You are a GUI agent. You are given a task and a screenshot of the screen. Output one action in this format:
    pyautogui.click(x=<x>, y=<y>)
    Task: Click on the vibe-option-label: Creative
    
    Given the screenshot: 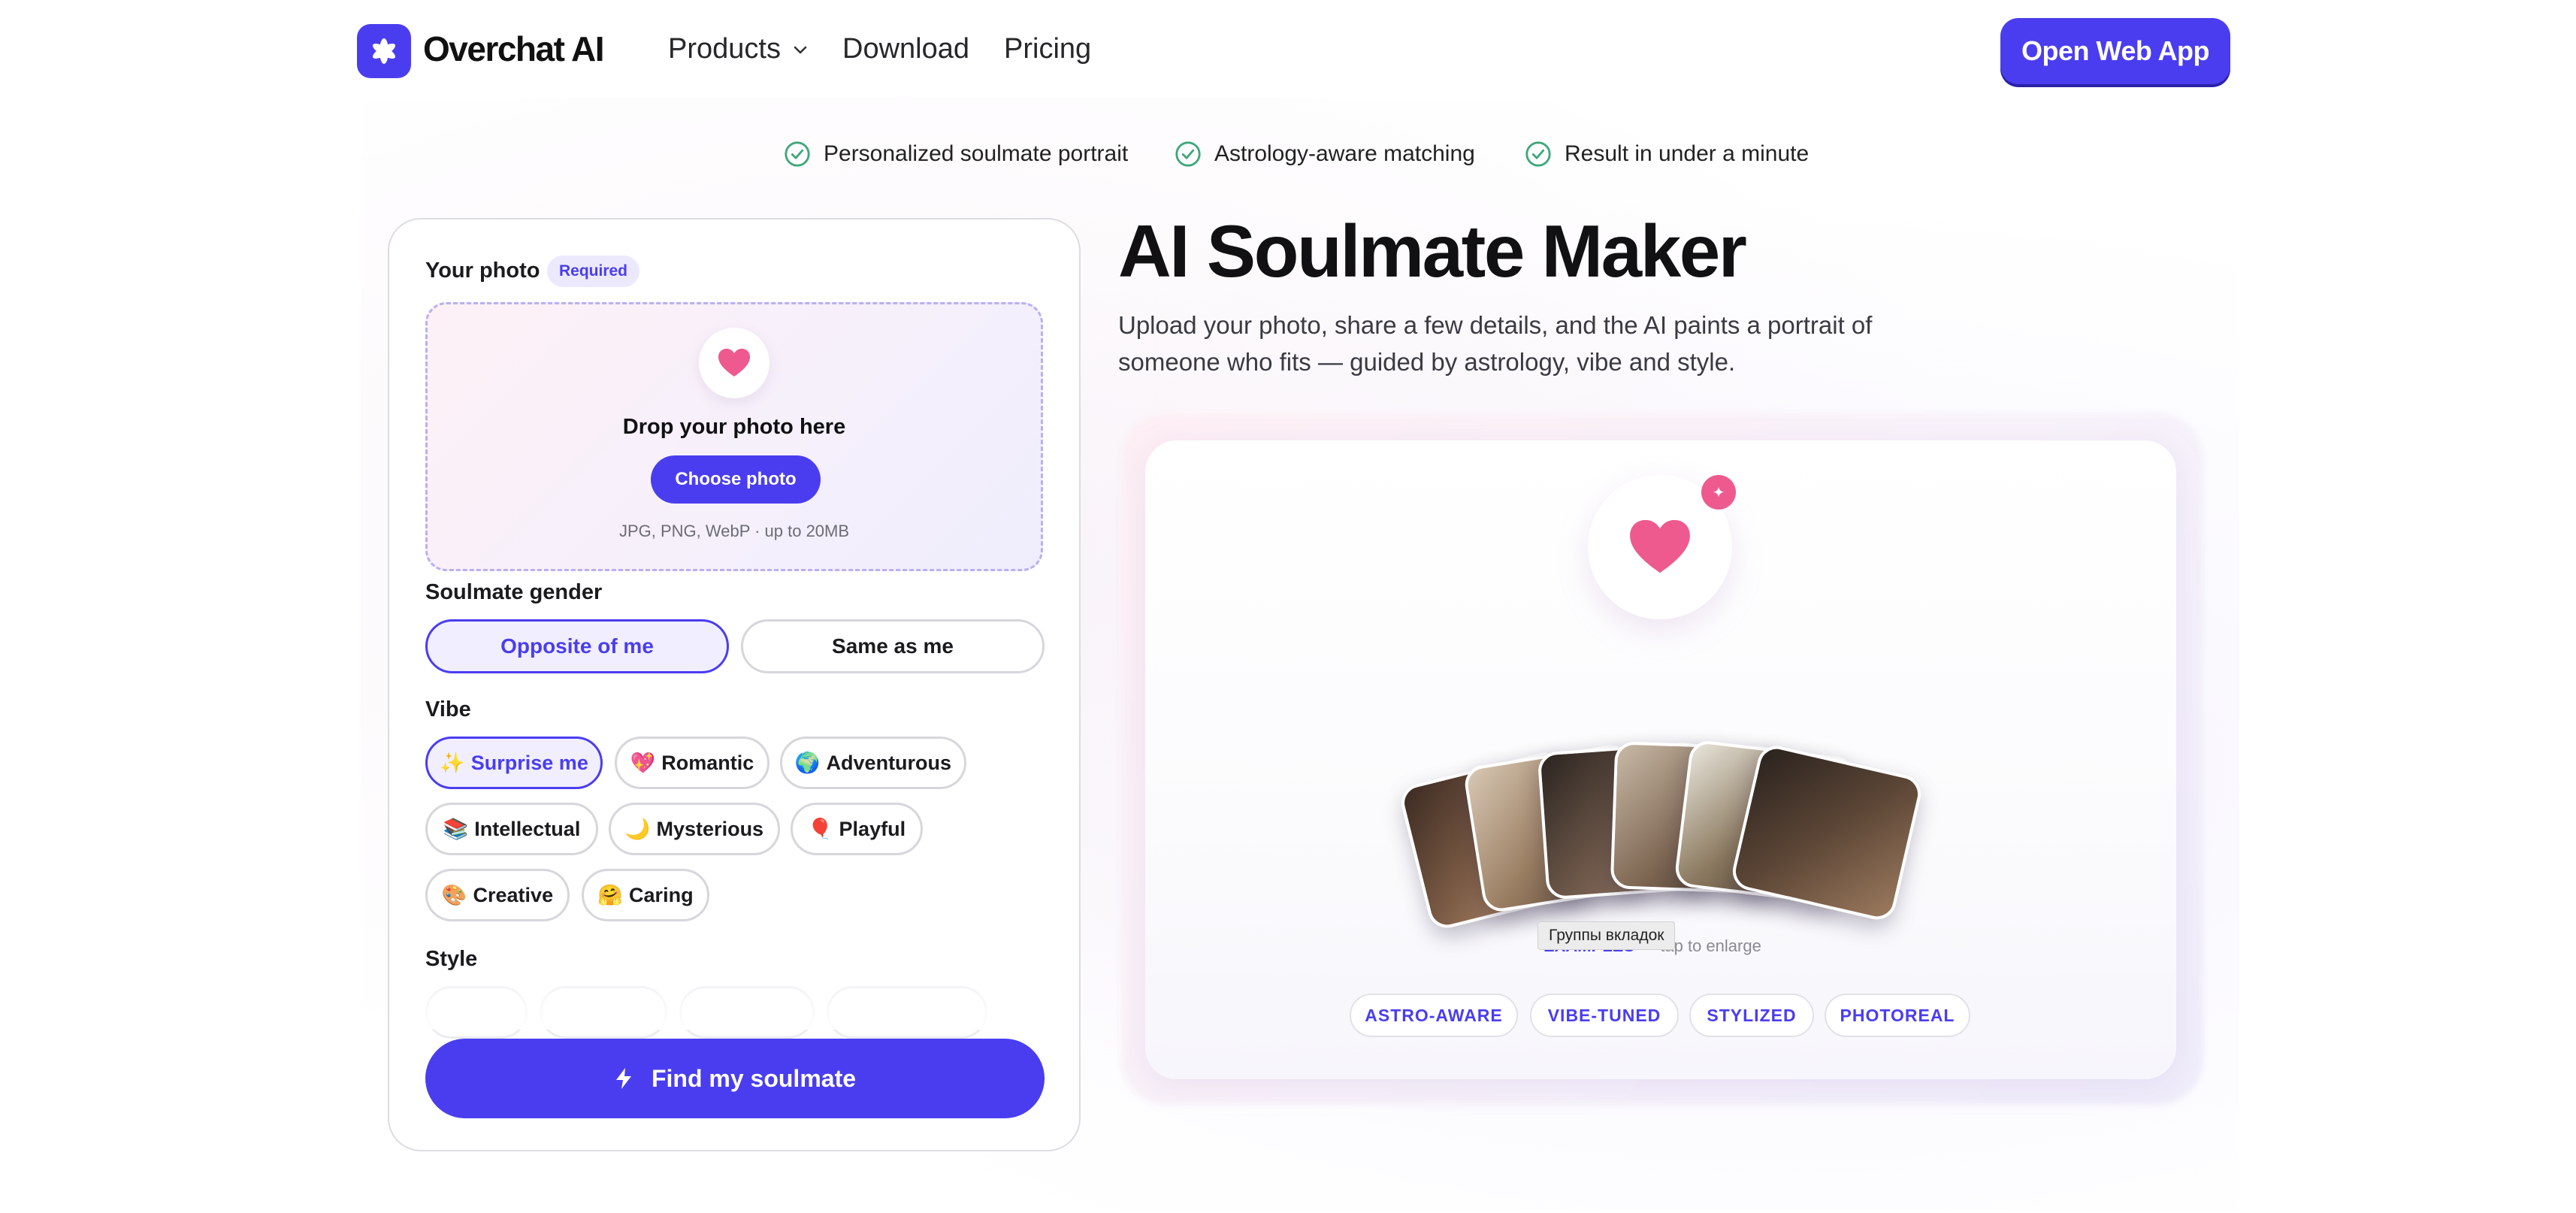 What is the action you would take?
    pyautogui.click(x=513, y=894)
    